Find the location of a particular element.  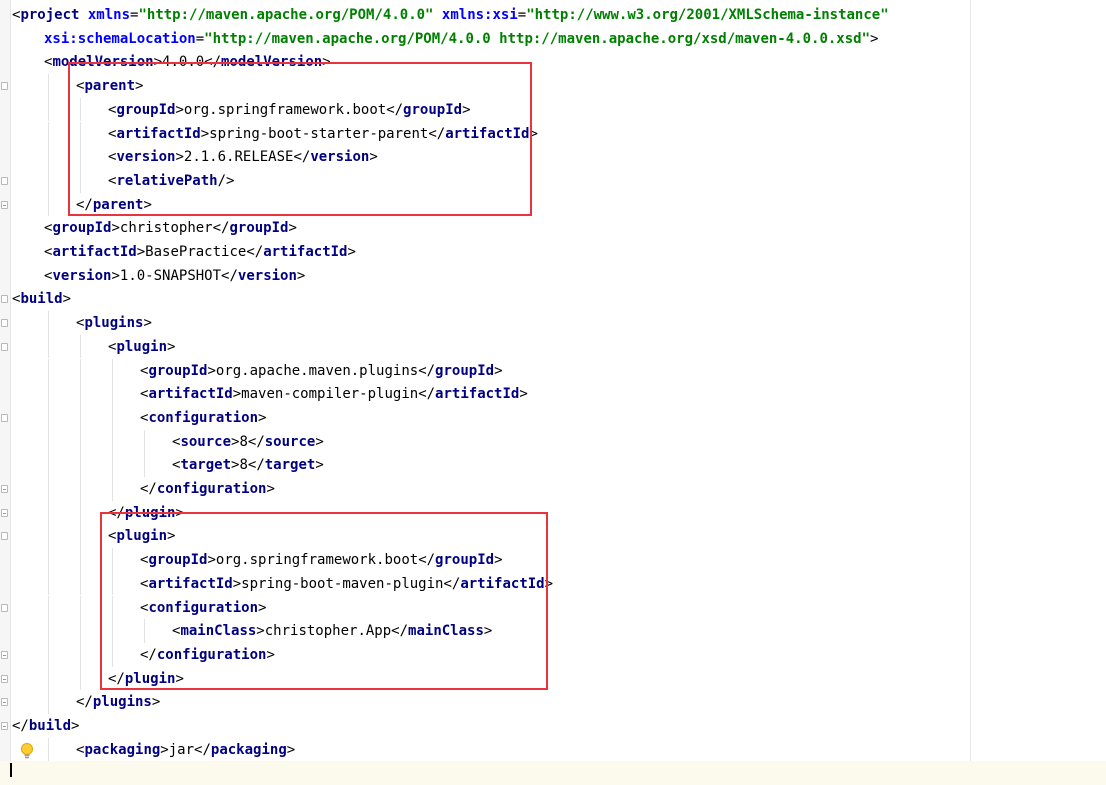

code-token: project is located at coordinates (54, 15).